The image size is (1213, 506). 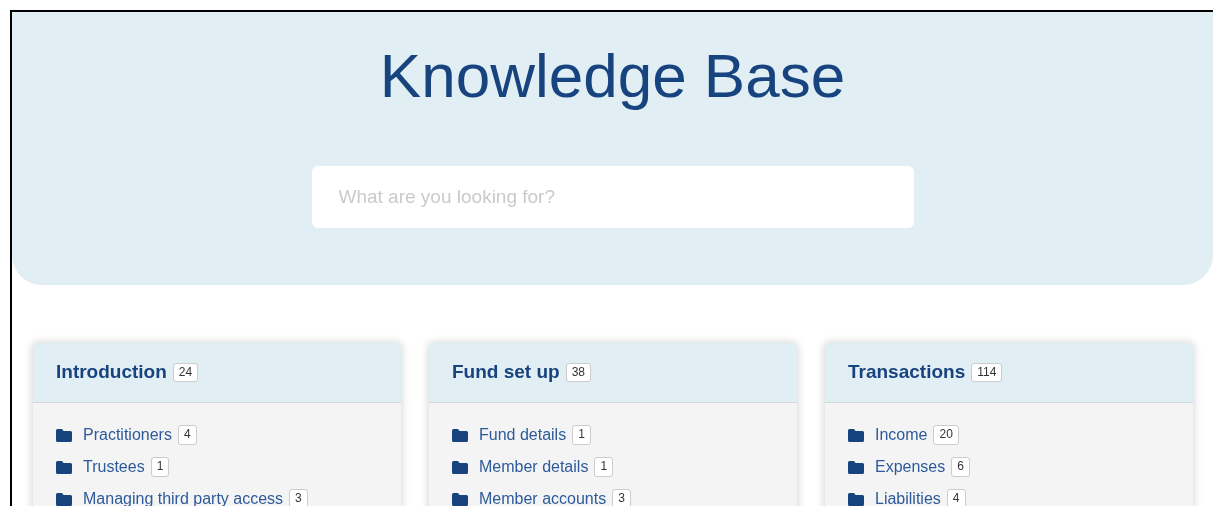 What do you see at coordinates (543, 496) in the screenshot?
I see `category-link: Member accounts` at bounding box center [543, 496].